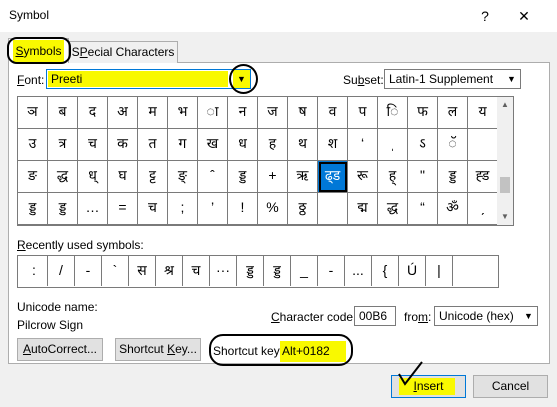  Describe the element at coordinates (123, 113) in the screenshot. I see `symbol-cell: अ` at that location.